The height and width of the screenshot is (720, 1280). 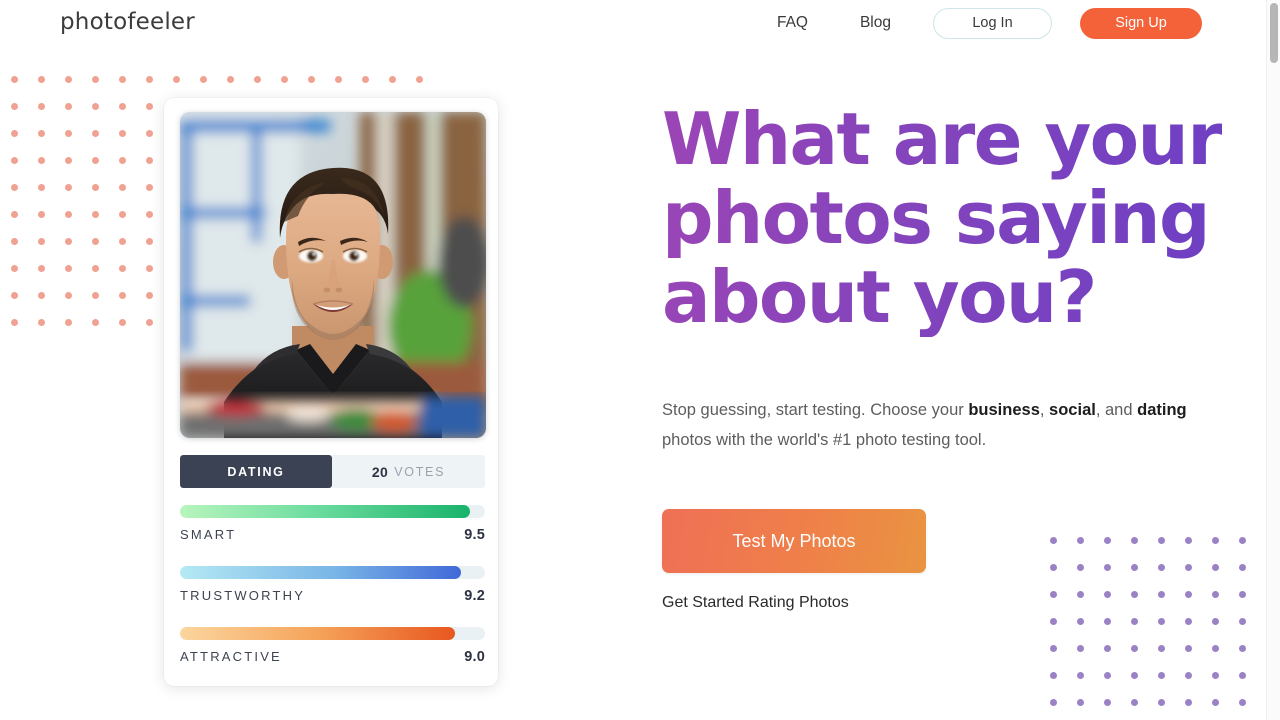 What do you see at coordinates (332, 535) in the screenshot?
I see `rating-meta-smart: SMART 9.5` at bounding box center [332, 535].